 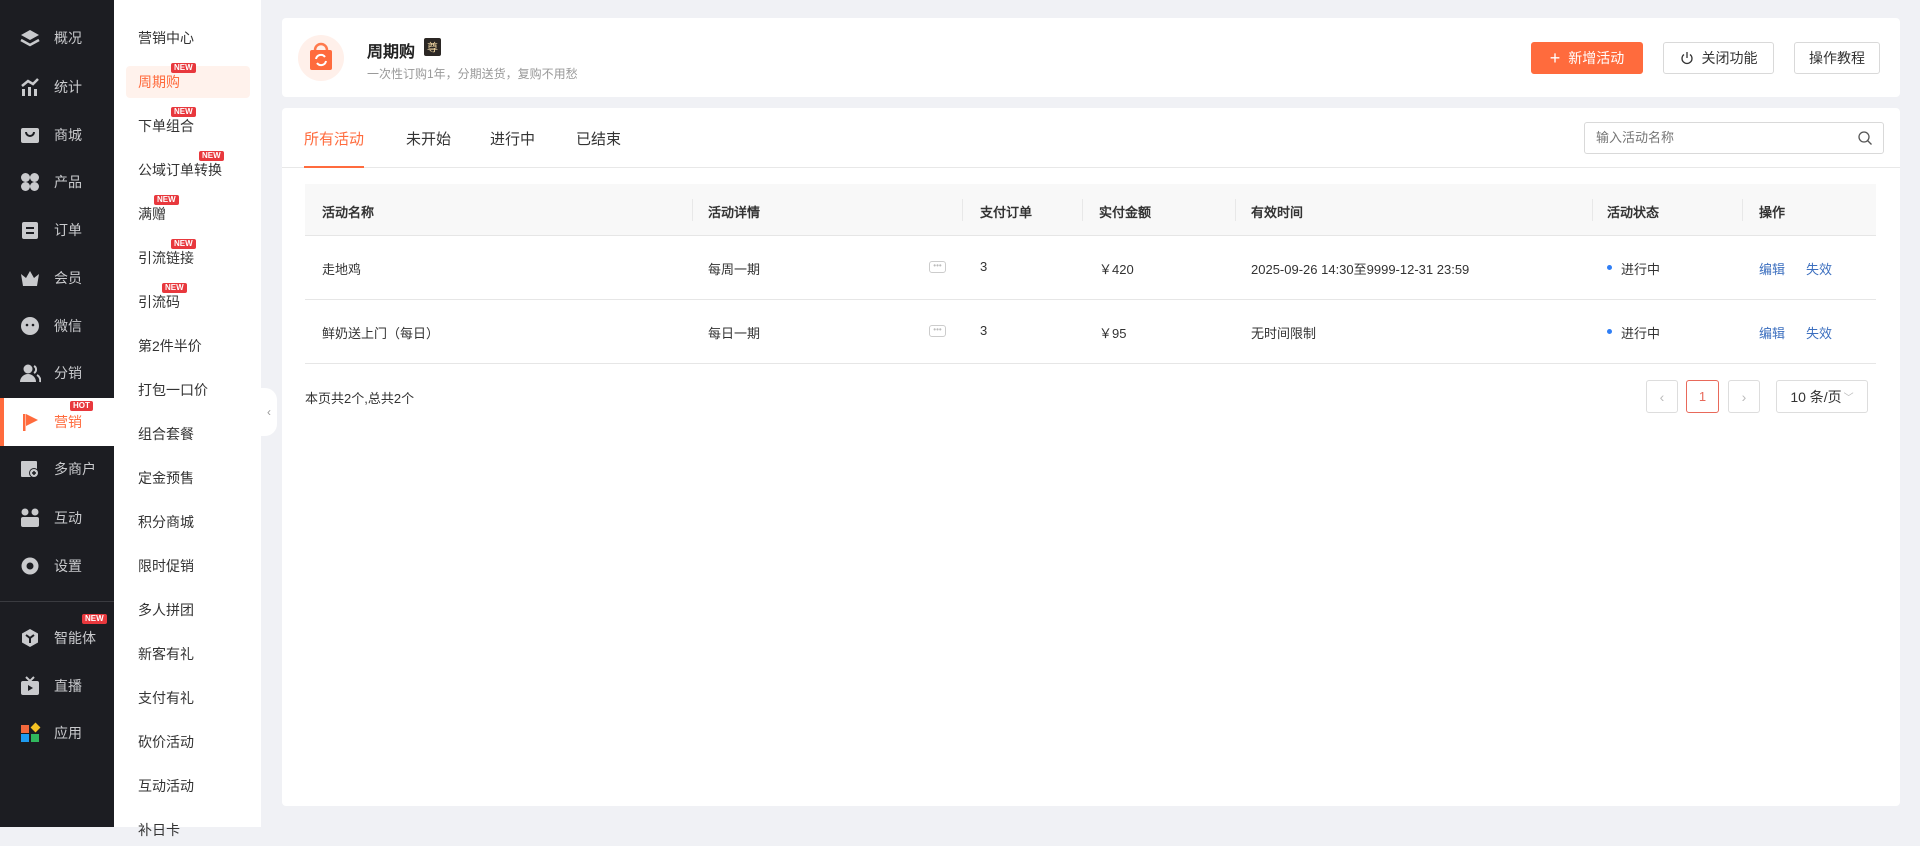 I want to click on subnav-item-label: 砍价活动, so click(x=166, y=742).